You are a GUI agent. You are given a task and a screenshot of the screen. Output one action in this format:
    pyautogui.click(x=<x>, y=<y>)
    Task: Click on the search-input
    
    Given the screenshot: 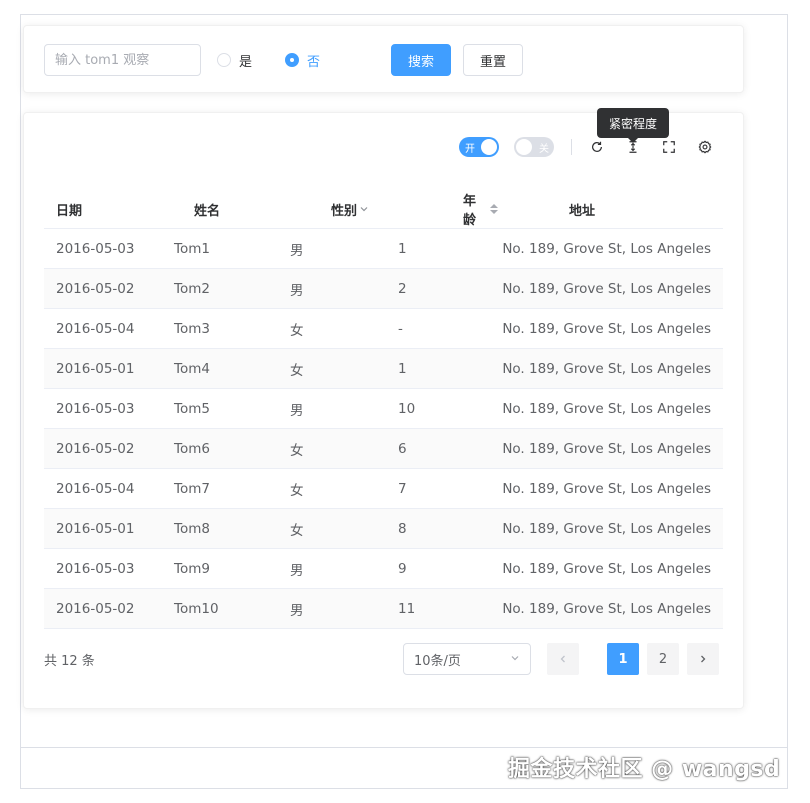 What is the action you would take?
    pyautogui.click(x=122, y=60)
    